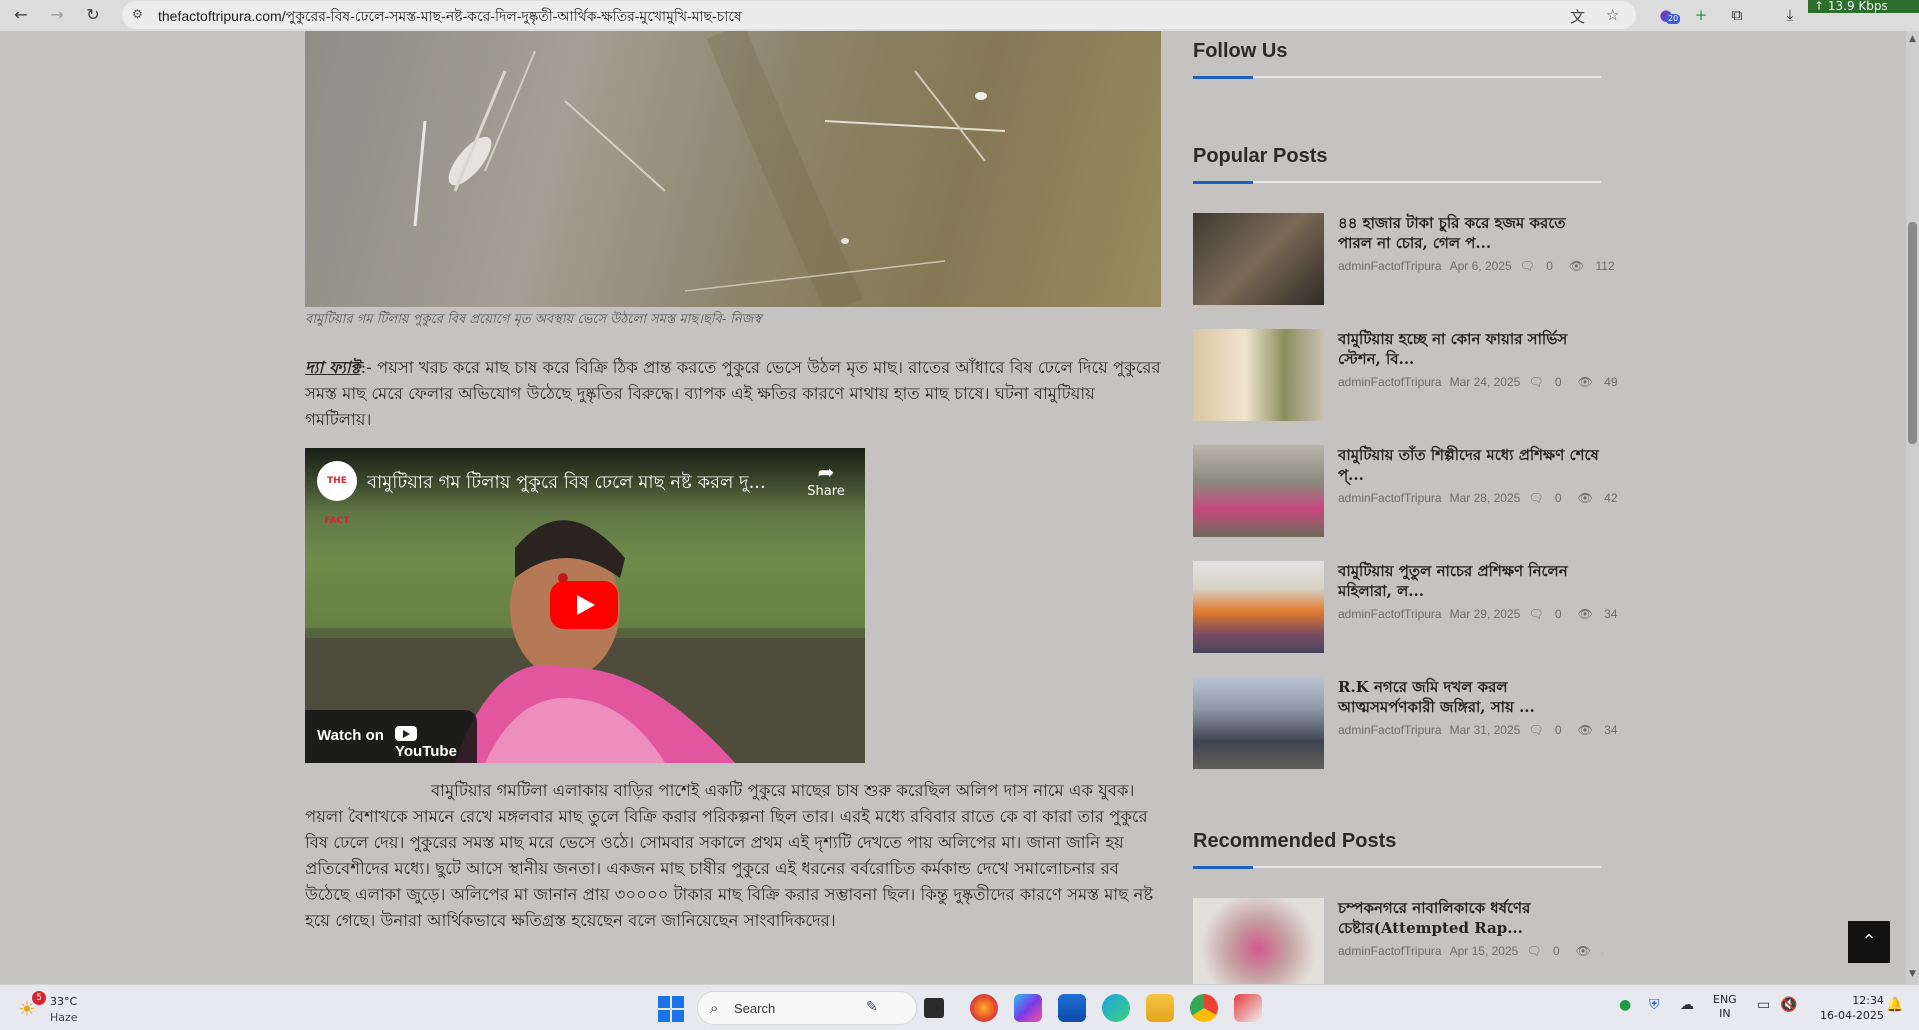  I want to click on add-extension-icon: +, so click(1701, 15).